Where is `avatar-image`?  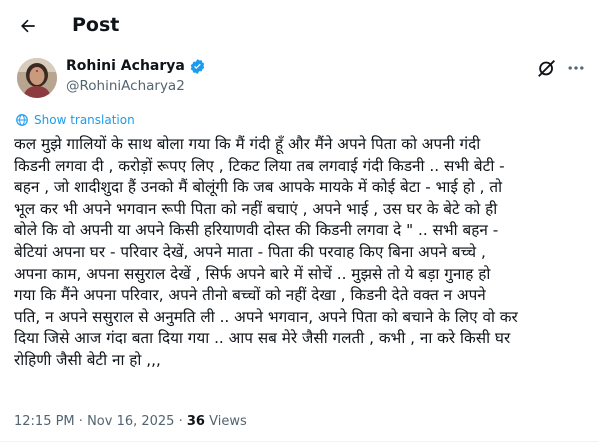 avatar-image is located at coordinates (37, 78).